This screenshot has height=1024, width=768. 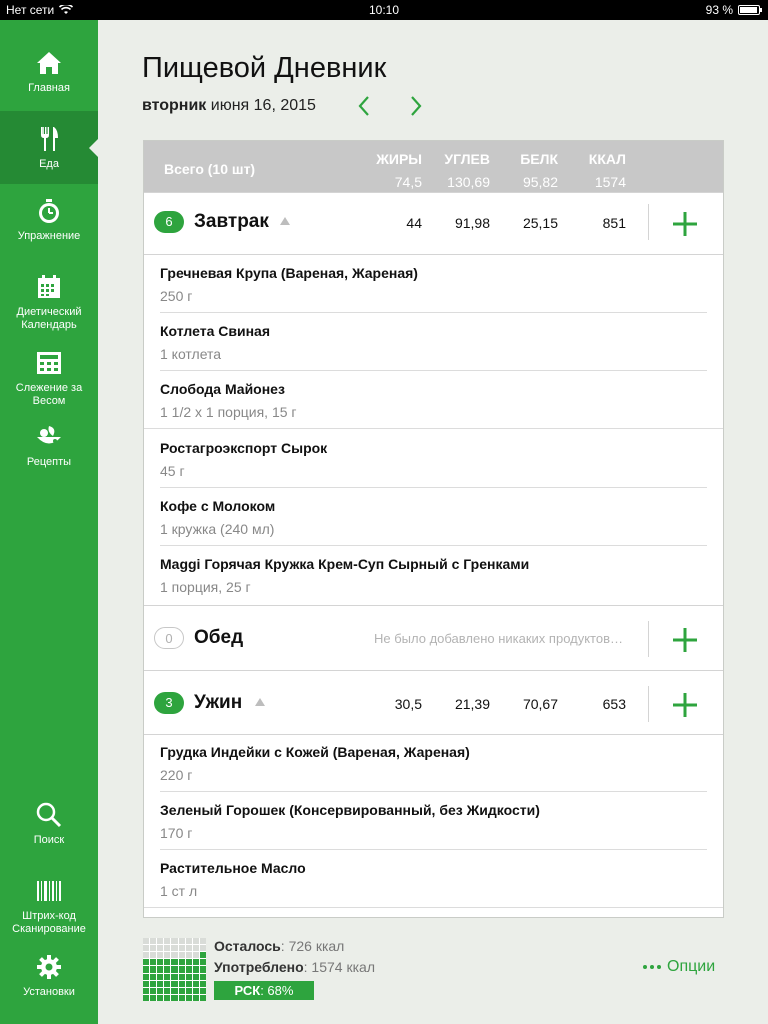 I want to click on gear-icon, so click(x=49, y=967).